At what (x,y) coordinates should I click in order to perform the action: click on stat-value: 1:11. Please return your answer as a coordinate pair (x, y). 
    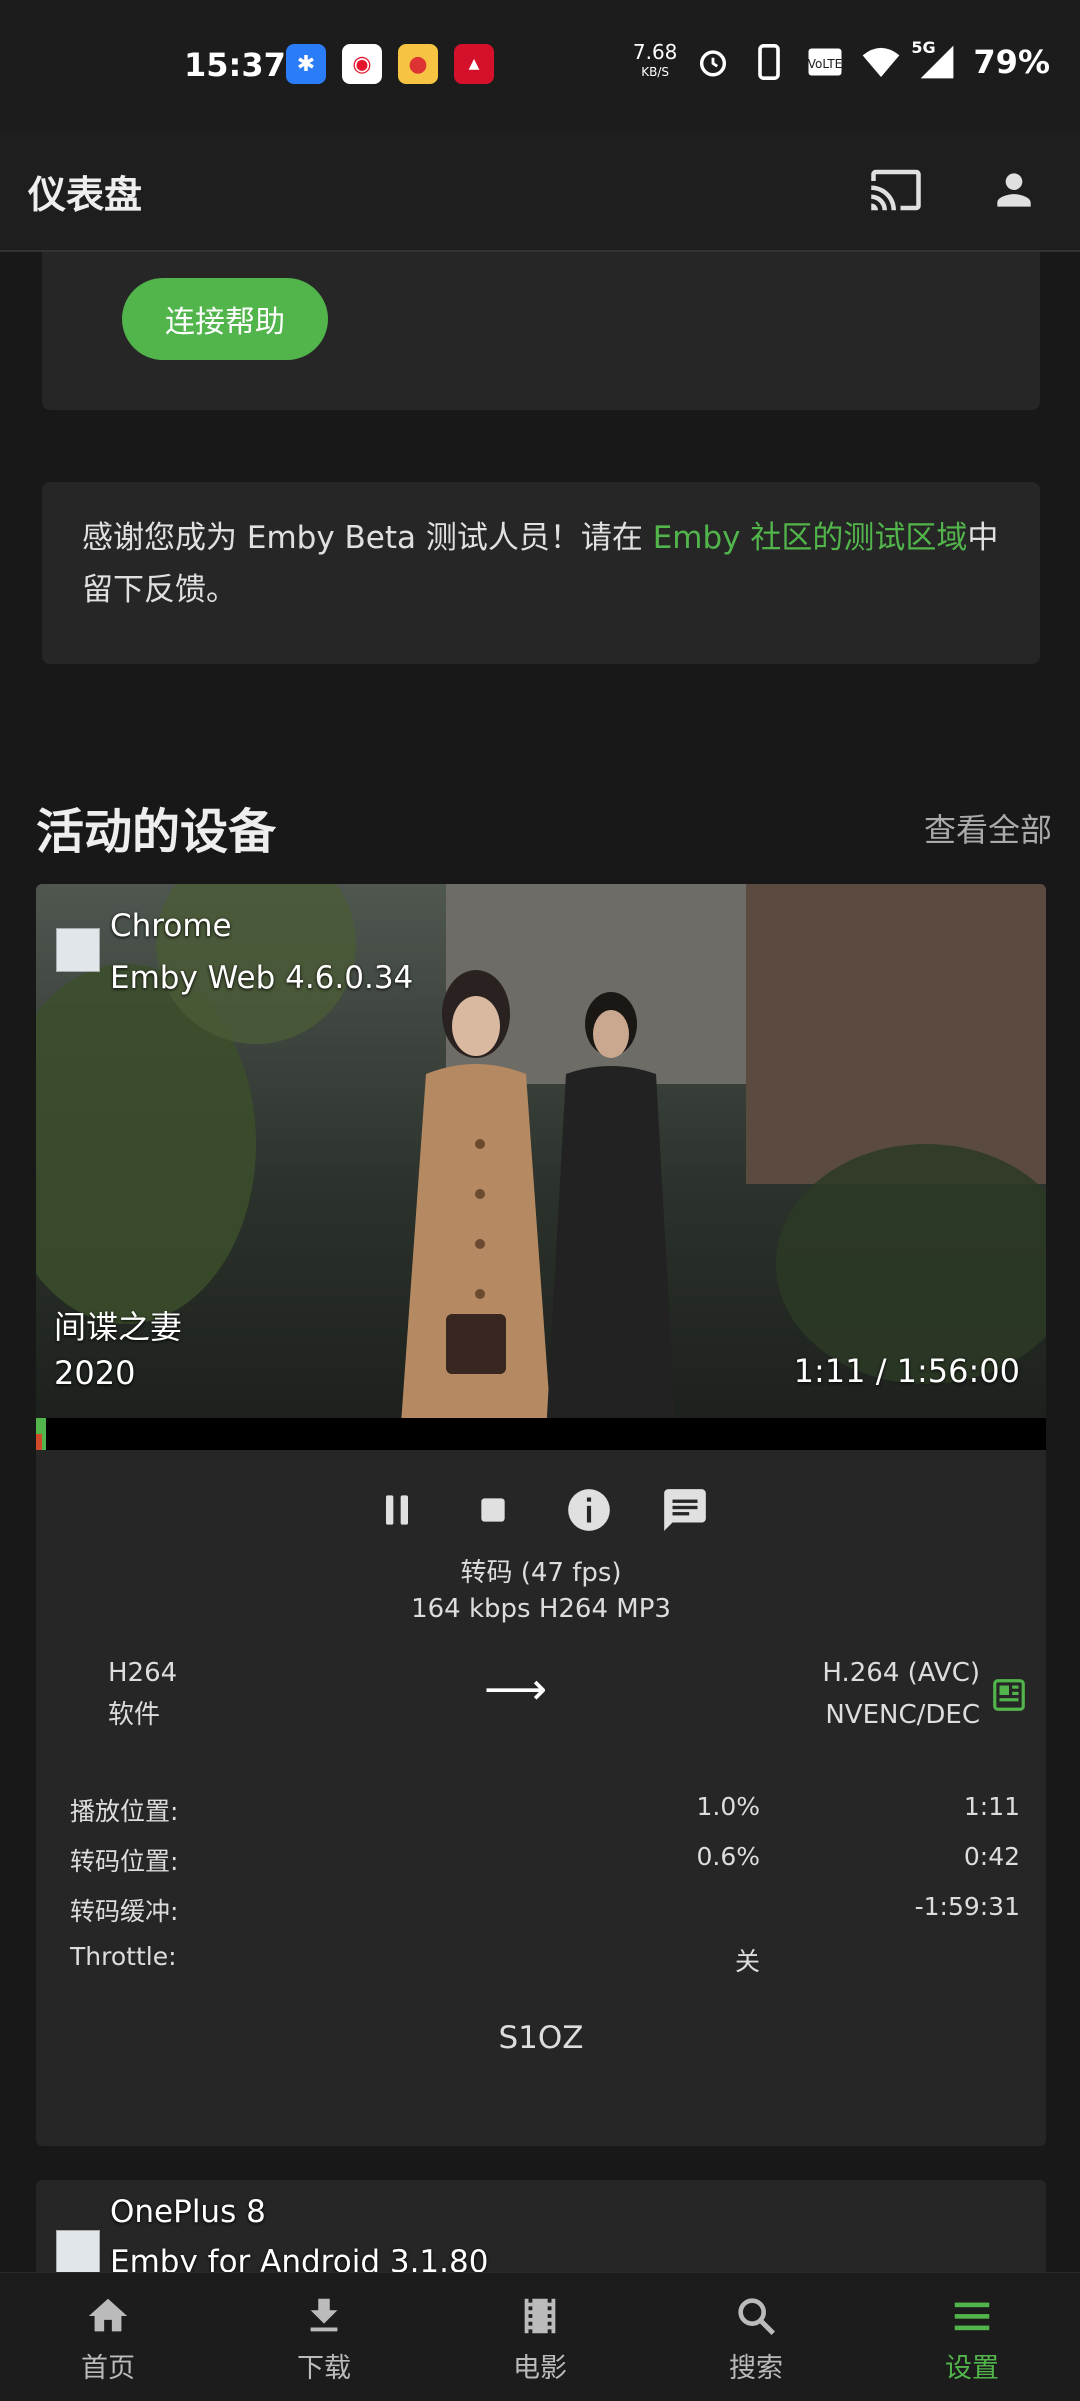
    Looking at the image, I should click on (991, 1806).